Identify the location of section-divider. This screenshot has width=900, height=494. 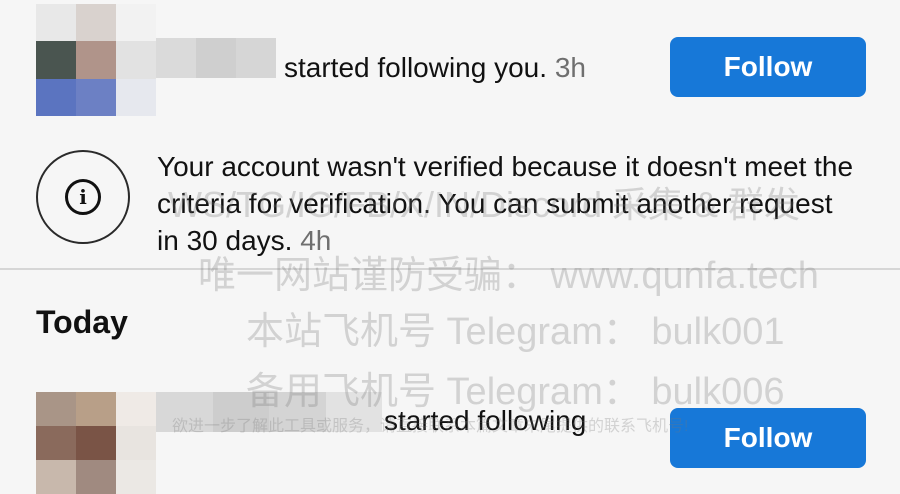
(450, 269).